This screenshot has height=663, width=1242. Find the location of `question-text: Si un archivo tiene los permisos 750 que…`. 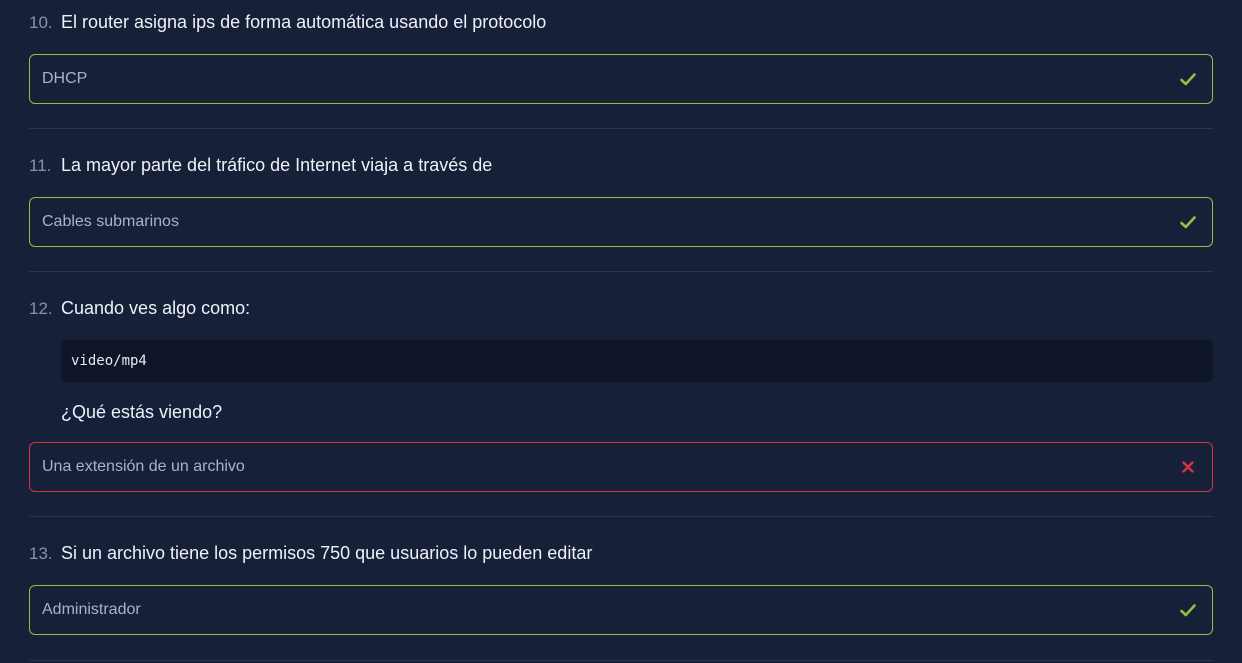

question-text: Si un archivo tiene los permisos 750 que… is located at coordinates (327, 553).